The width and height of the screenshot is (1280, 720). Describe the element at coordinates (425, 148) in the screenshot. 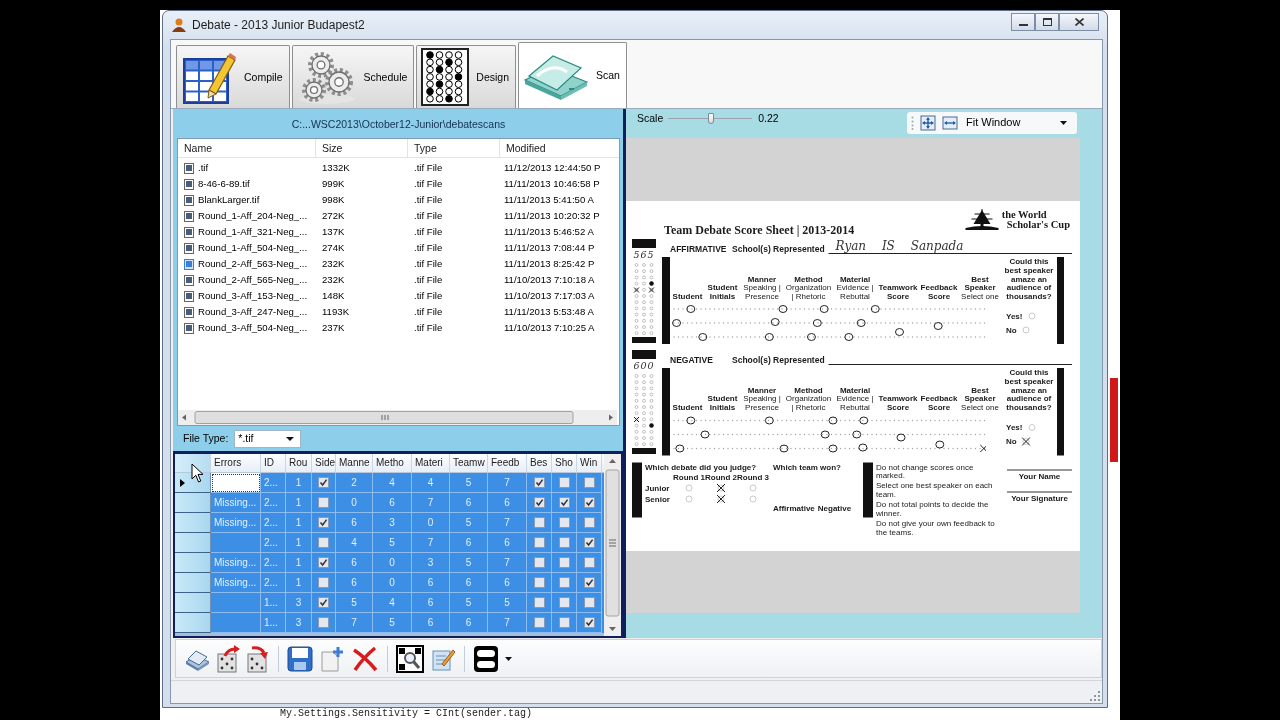

I see `column-header: Type` at that location.